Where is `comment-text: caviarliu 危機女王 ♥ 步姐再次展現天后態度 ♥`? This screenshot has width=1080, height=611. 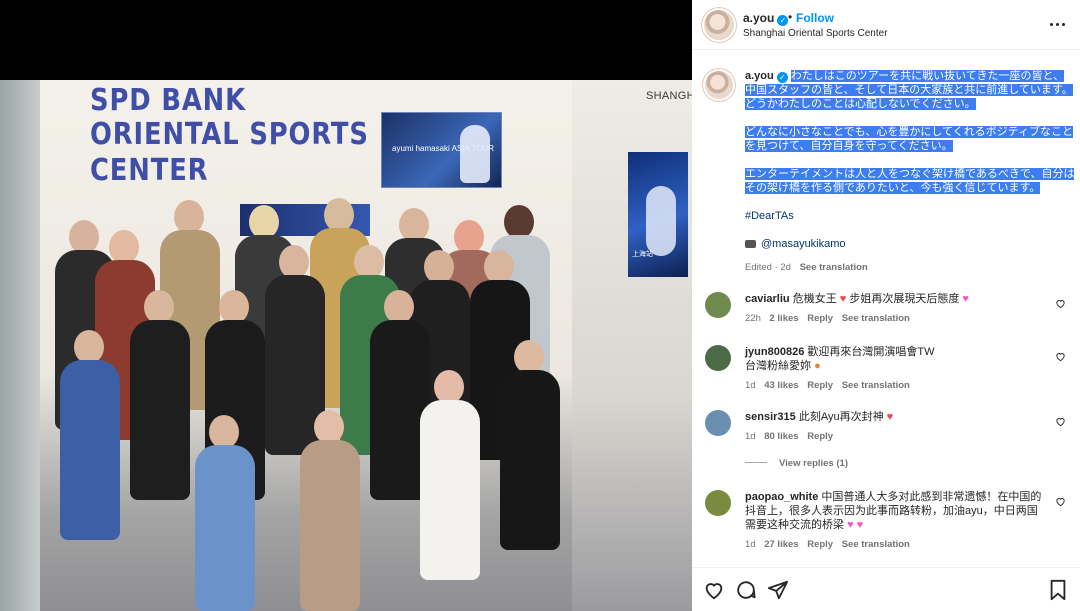 comment-text: caviarliu 危機女王 ♥ 步姐再次展現天后態度 ♥ is located at coordinates (895, 299).